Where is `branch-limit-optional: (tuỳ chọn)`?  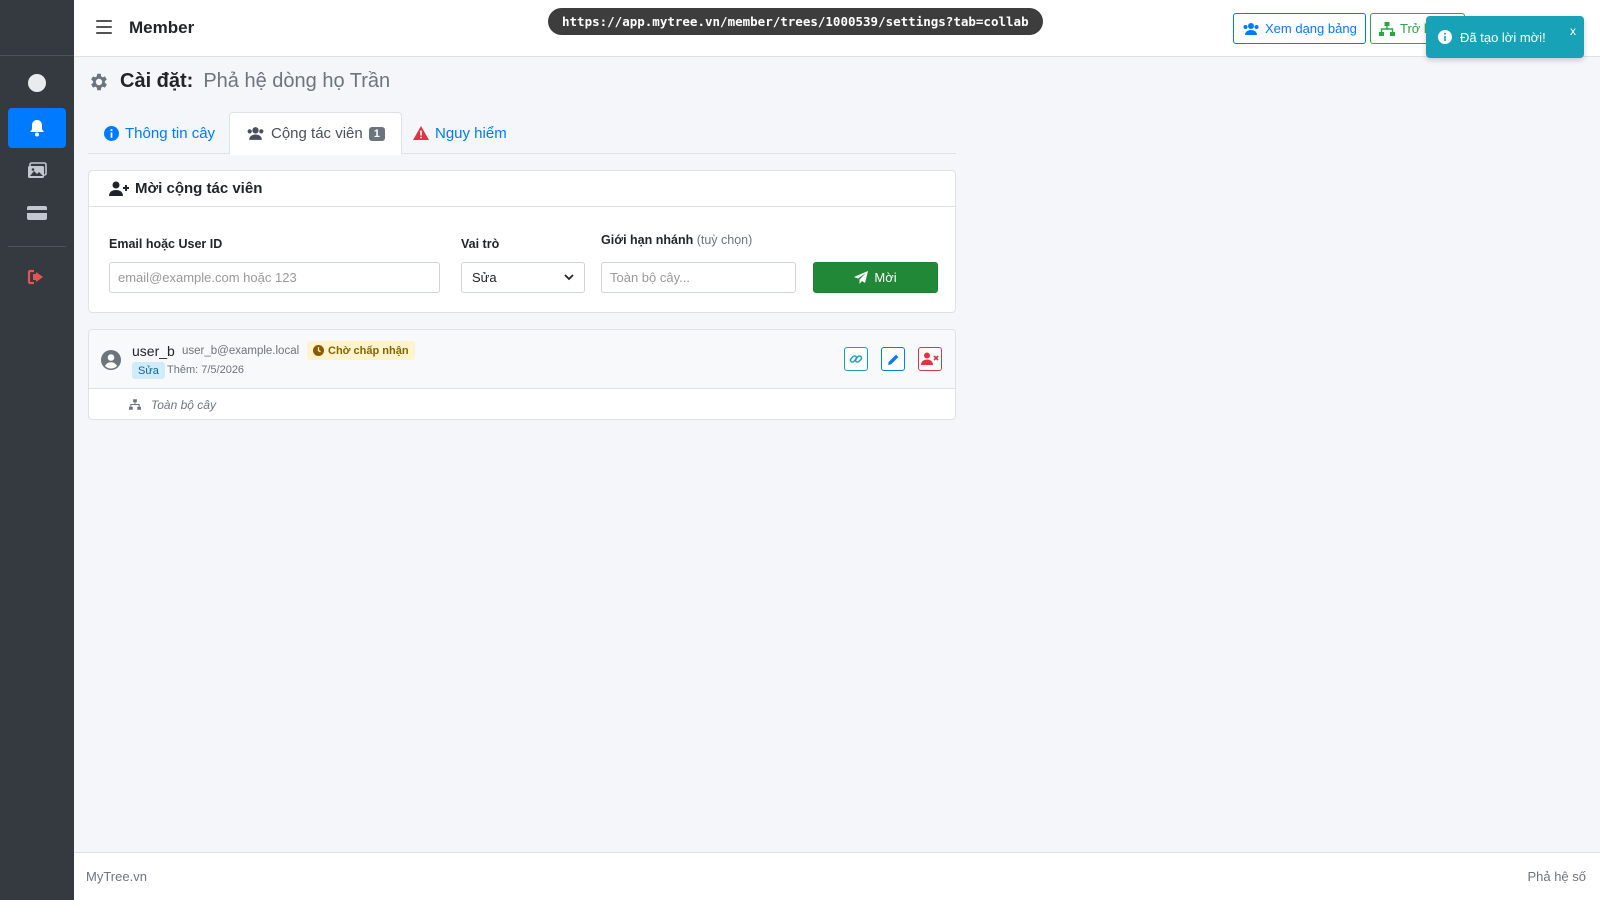 branch-limit-optional: (tuỳ chọn) is located at coordinates (724, 240).